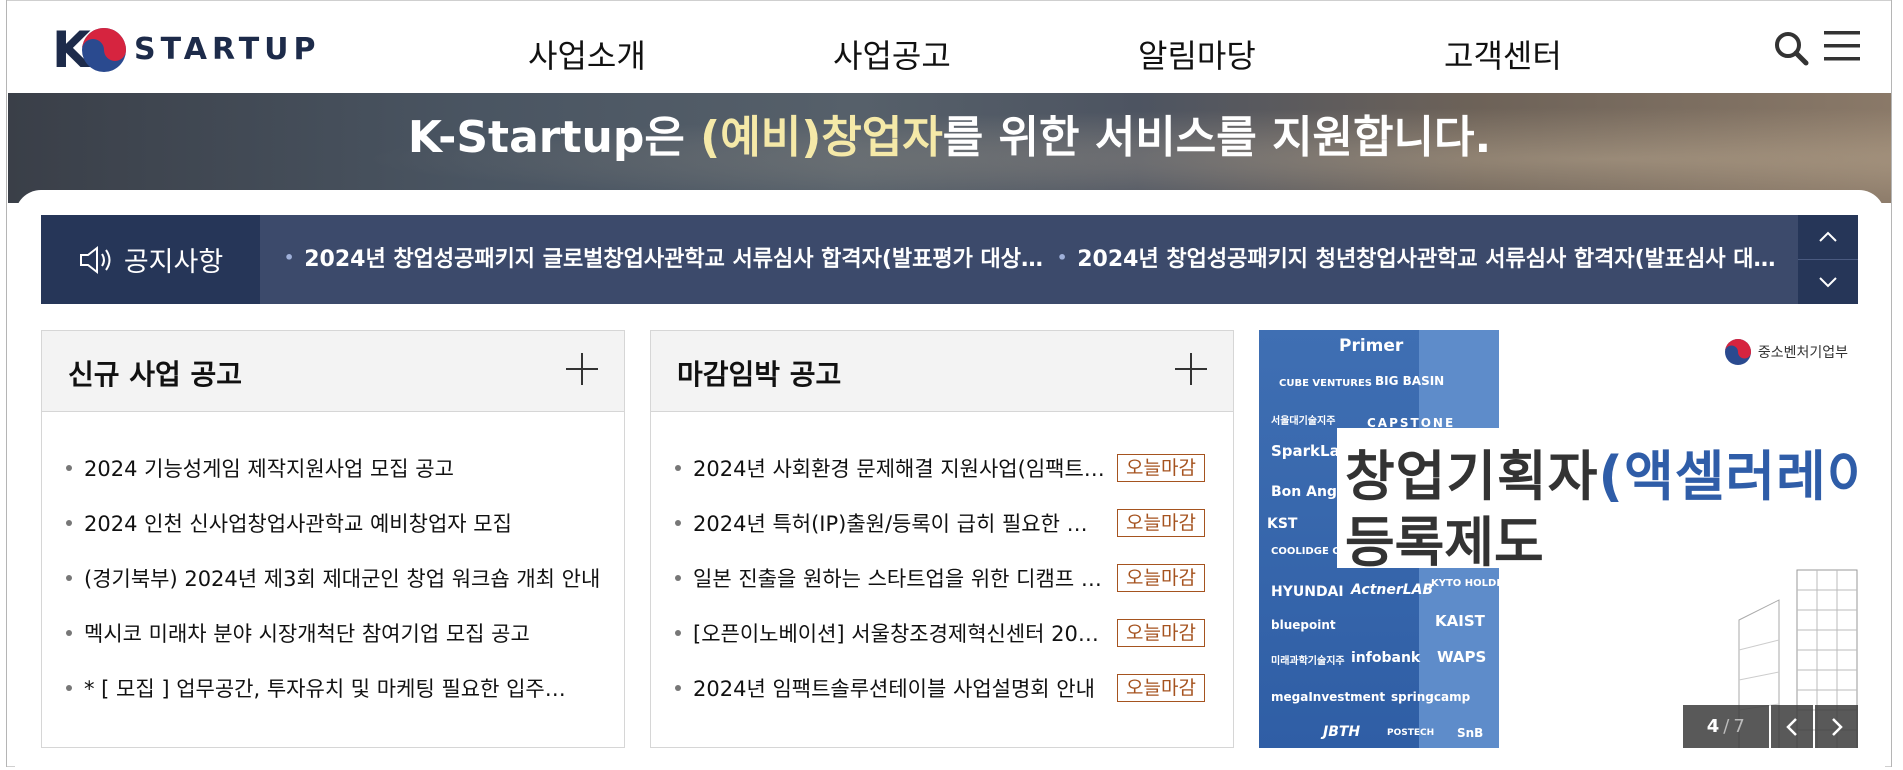 The image size is (1903, 770). What do you see at coordinates (554, 137) in the screenshot?
I see `hero-title-prefix: K-Startup은` at bounding box center [554, 137].